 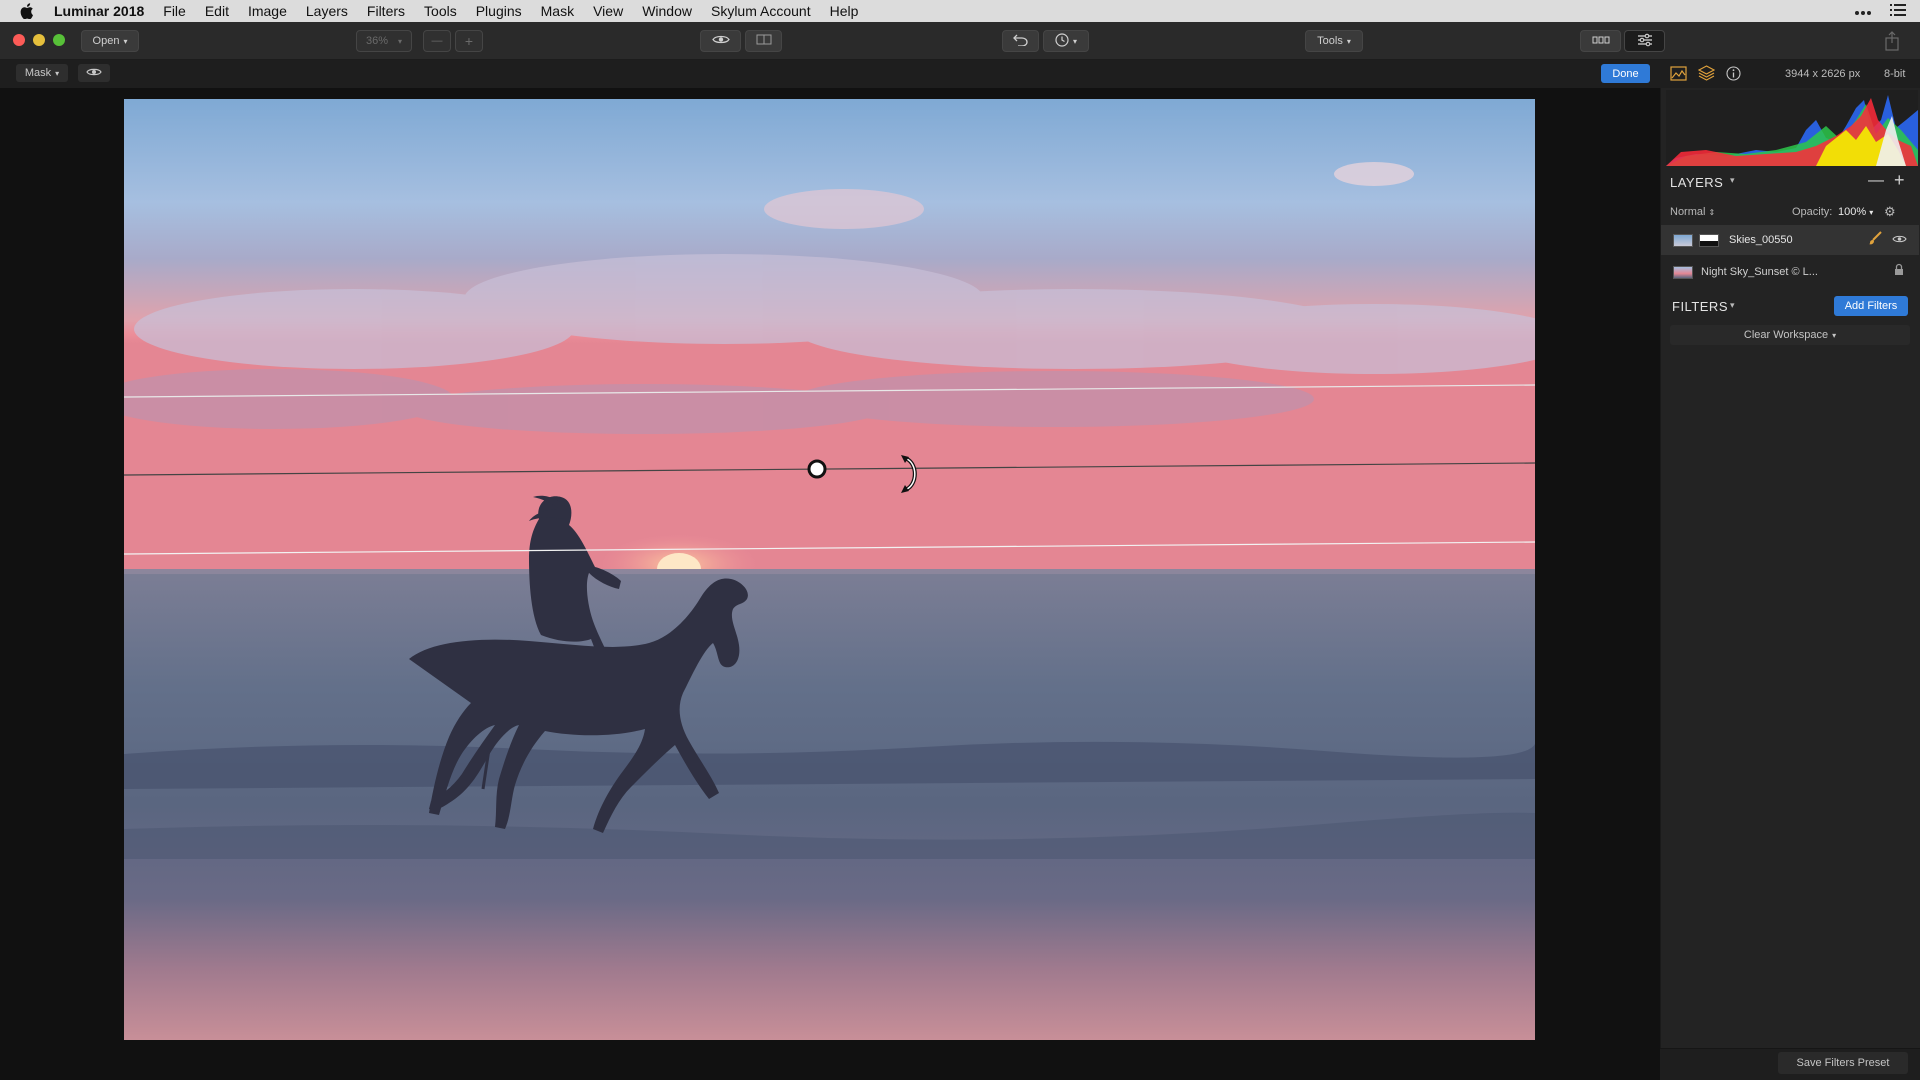 What do you see at coordinates (1812, 212) in the screenshot?
I see `opacity-label: Opacity:` at bounding box center [1812, 212].